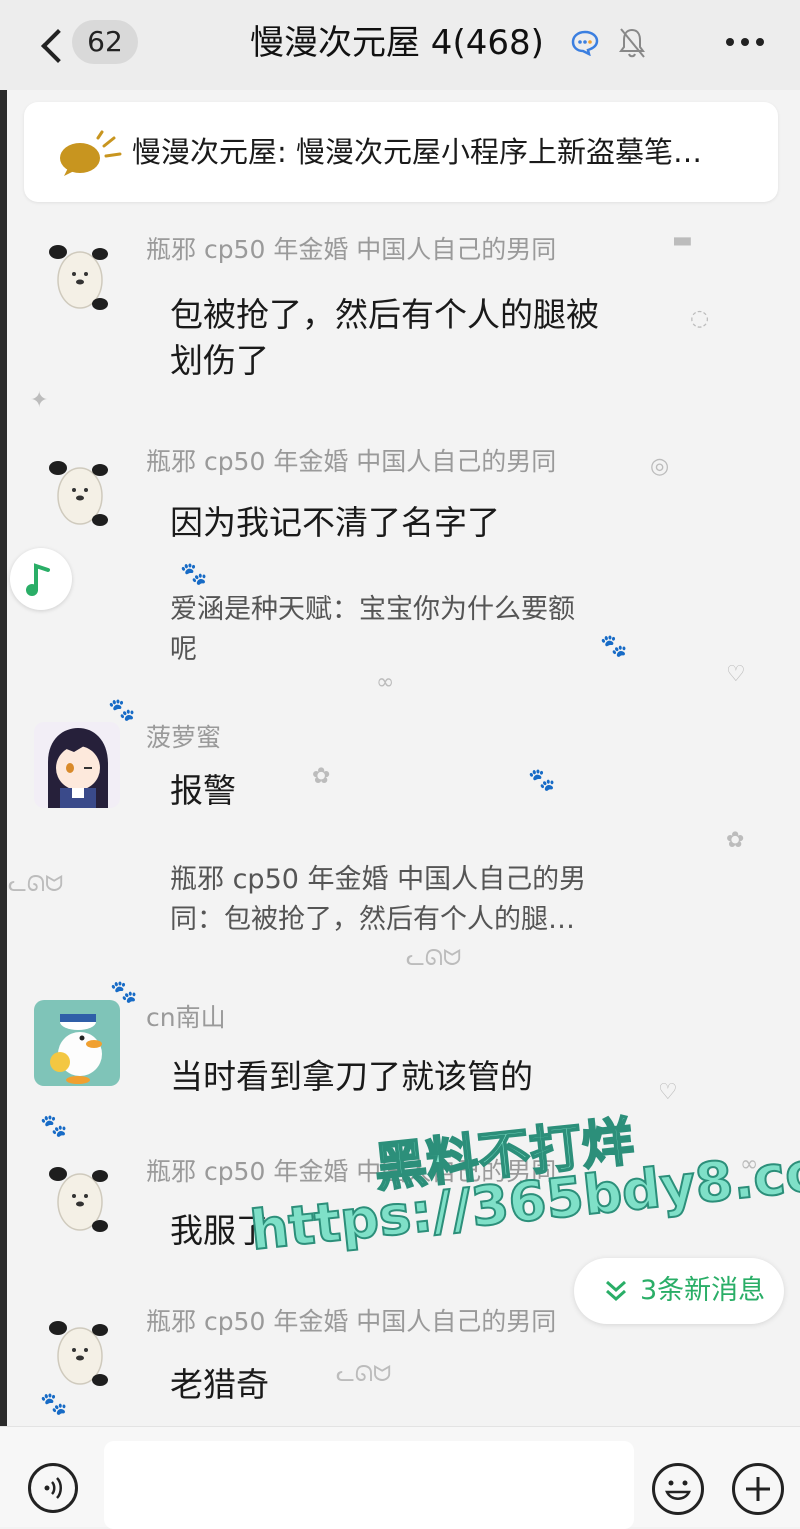 Image resolution: width=800 pixels, height=1529 pixels. What do you see at coordinates (219, 1384) in the screenshot?
I see `message-text: 老猎奇` at bounding box center [219, 1384].